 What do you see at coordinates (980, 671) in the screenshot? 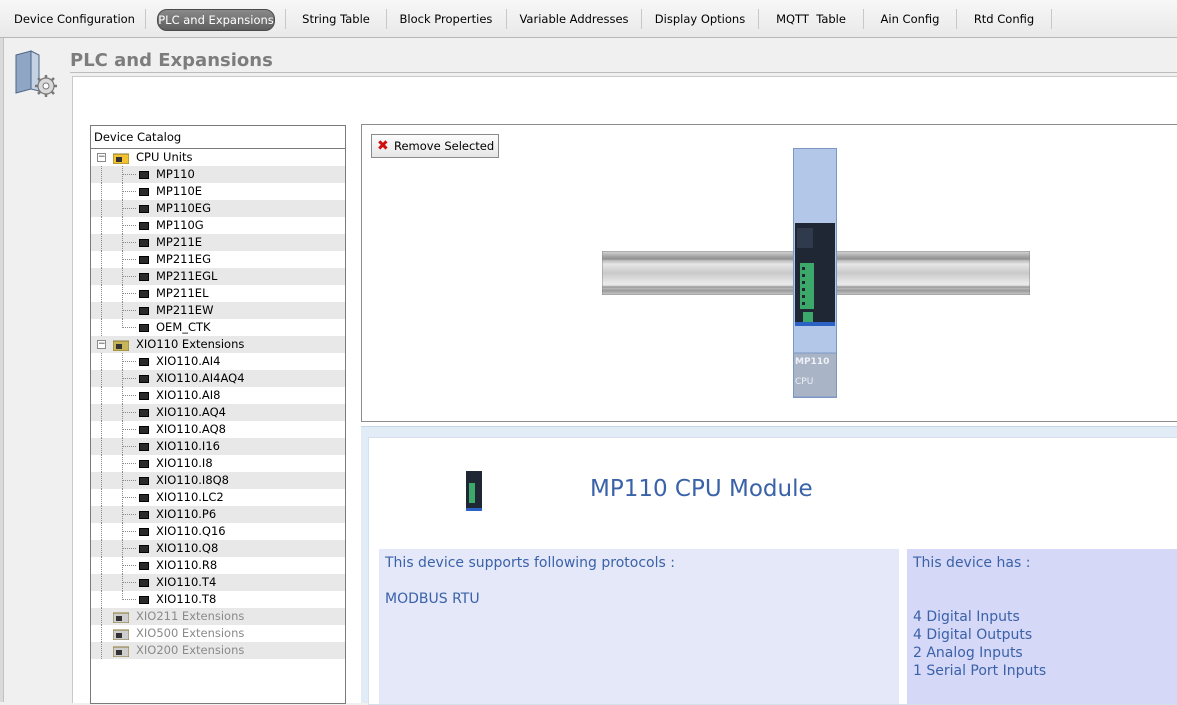
I see `feature-item: 1 Serial Port Inputs` at bounding box center [980, 671].